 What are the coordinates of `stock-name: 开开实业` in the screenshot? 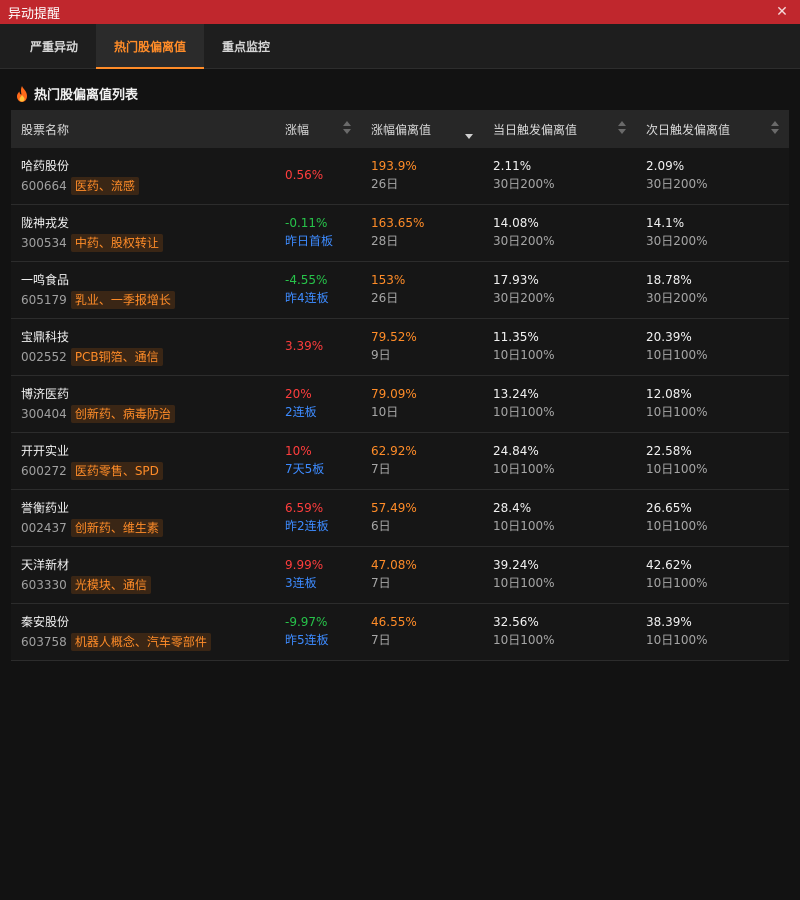 It's located at (148, 451).